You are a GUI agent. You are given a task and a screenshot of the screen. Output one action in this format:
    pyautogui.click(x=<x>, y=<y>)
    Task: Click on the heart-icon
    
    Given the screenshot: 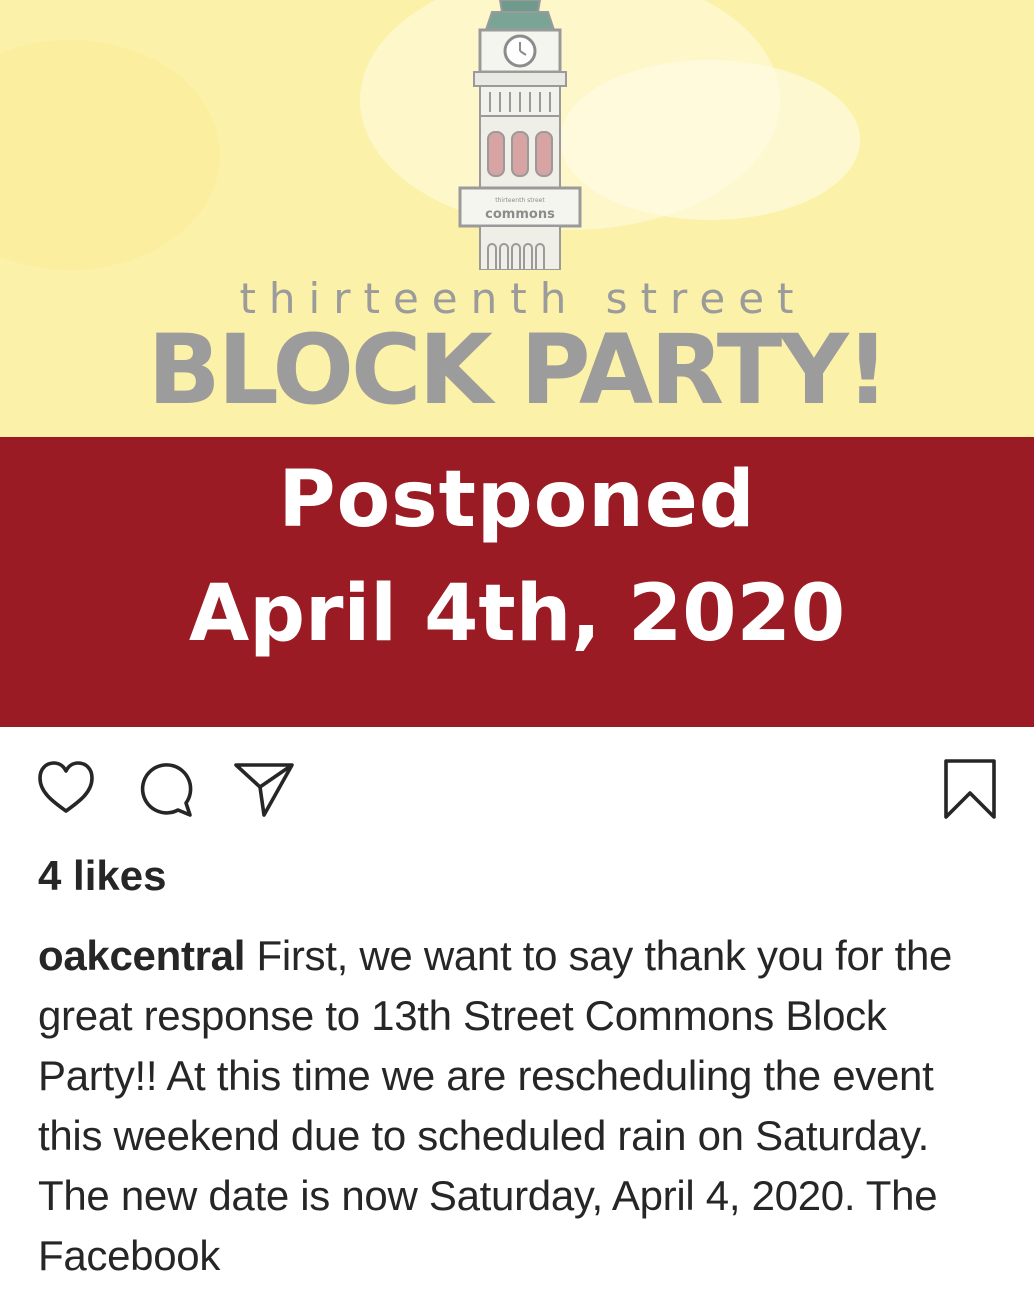 What is the action you would take?
    pyautogui.click(x=66, y=789)
    